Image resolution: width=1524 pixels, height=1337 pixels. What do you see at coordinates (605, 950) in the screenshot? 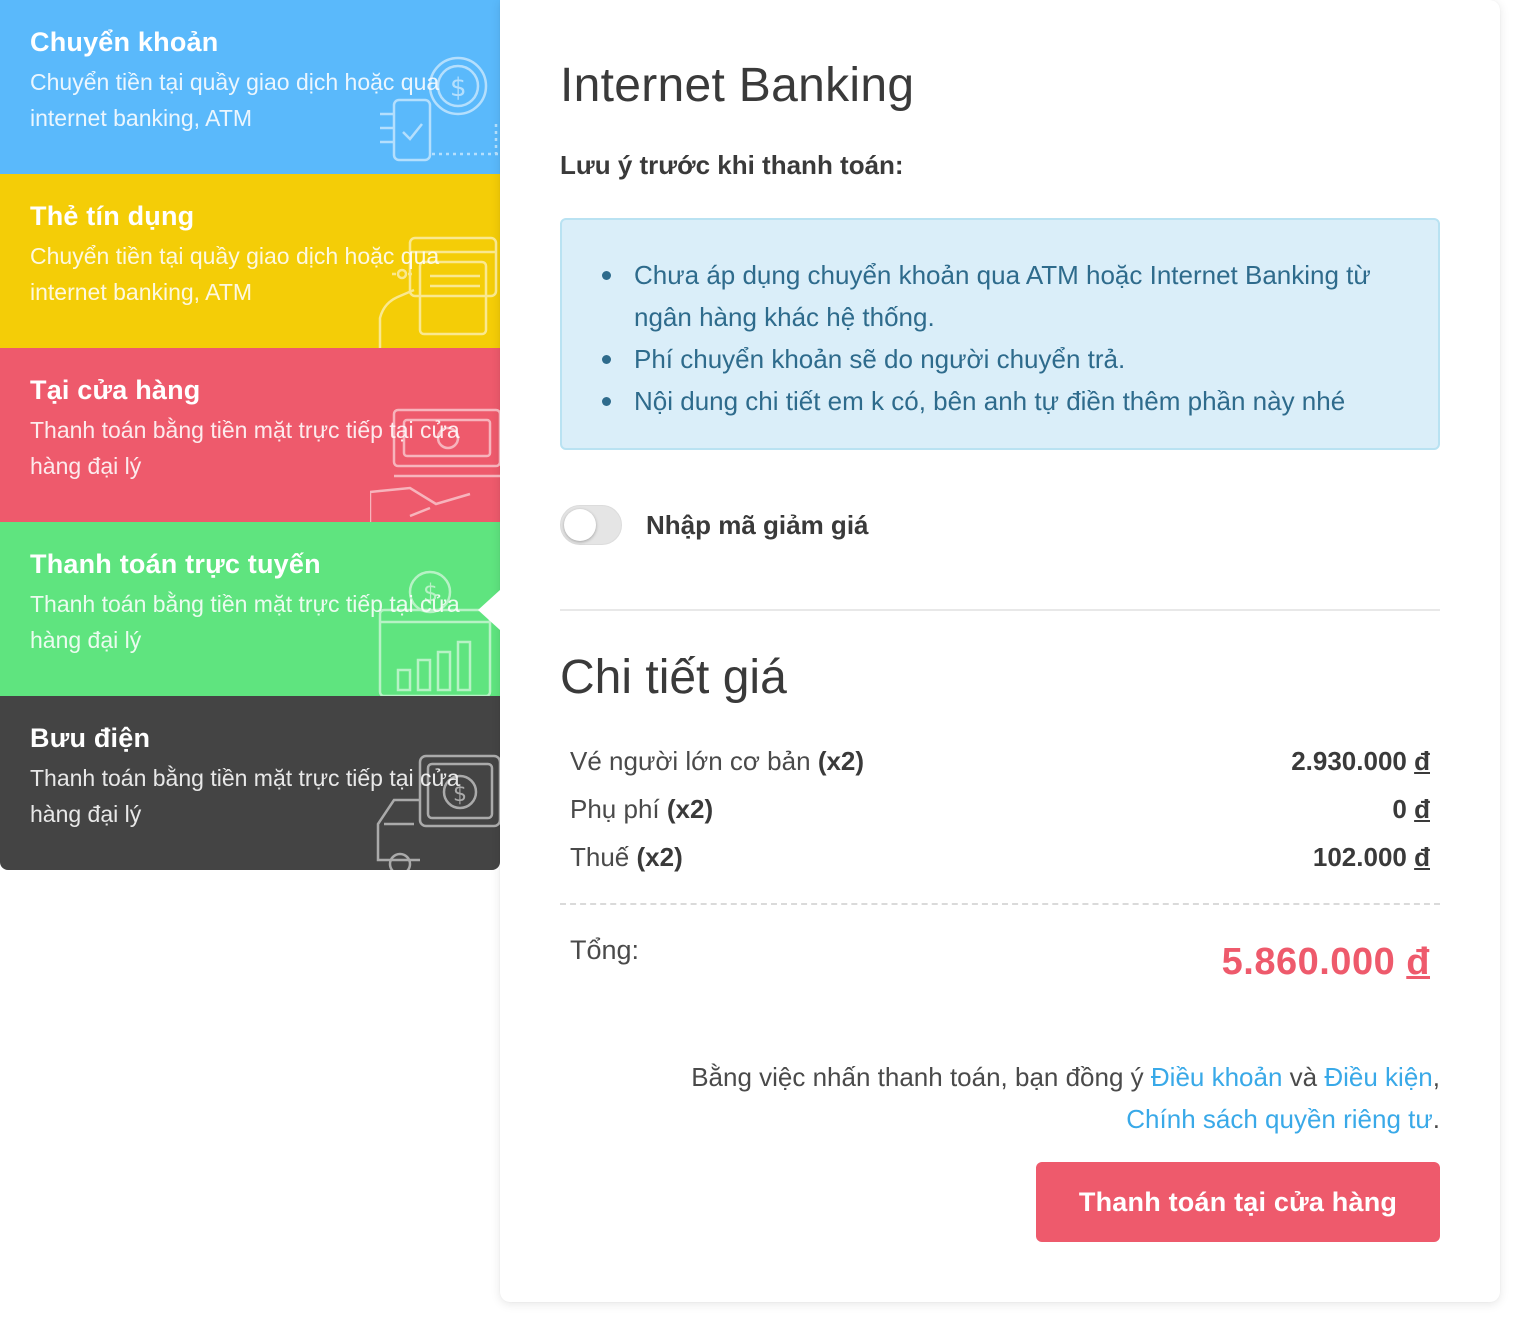
I see `total-label: Tổng:` at bounding box center [605, 950].